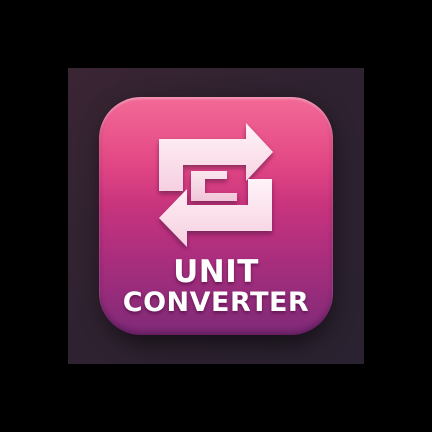 The height and width of the screenshot is (432, 432). Describe the element at coordinates (216, 302) in the screenshot. I see `app-label-line-2: CONVERTER` at that location.